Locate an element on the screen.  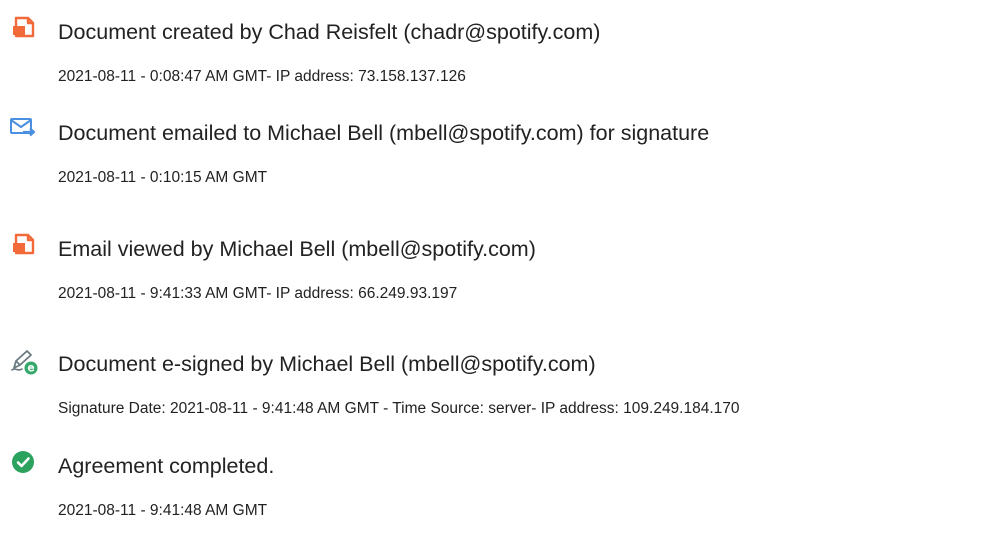
event-title: Agreement completed. is located at coordinates (166, 466).